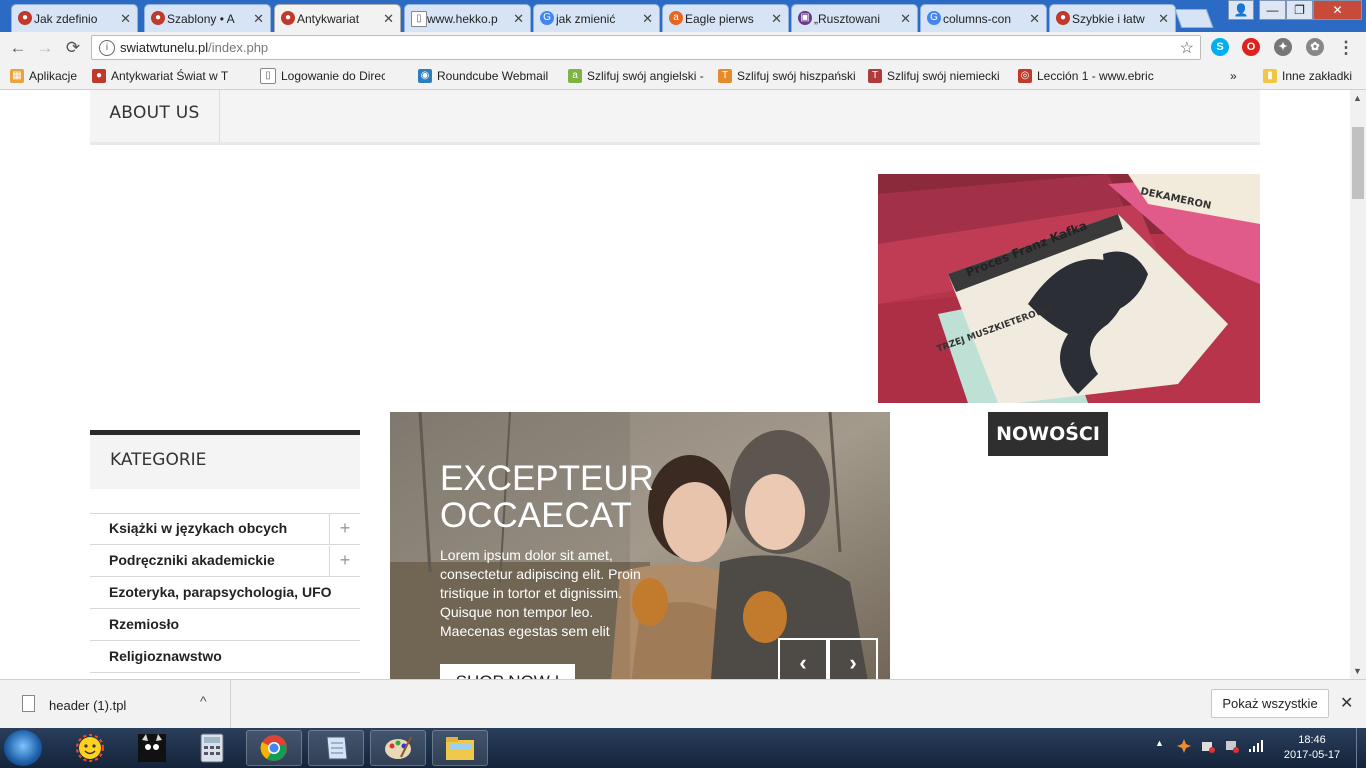 The image size is (1366, 768). Describe the element at coordinates (225, 529) in the screenshot. I see `category-item: Książki w językach obcych +` at that location.